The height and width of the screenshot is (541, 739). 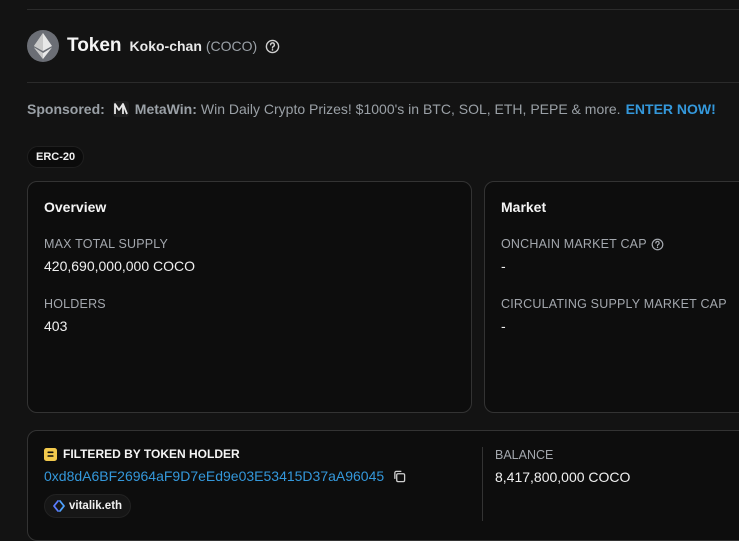 I want to click on max-supply-label: MAX TOTAL SUPPLY, so click(x=106, y=244).